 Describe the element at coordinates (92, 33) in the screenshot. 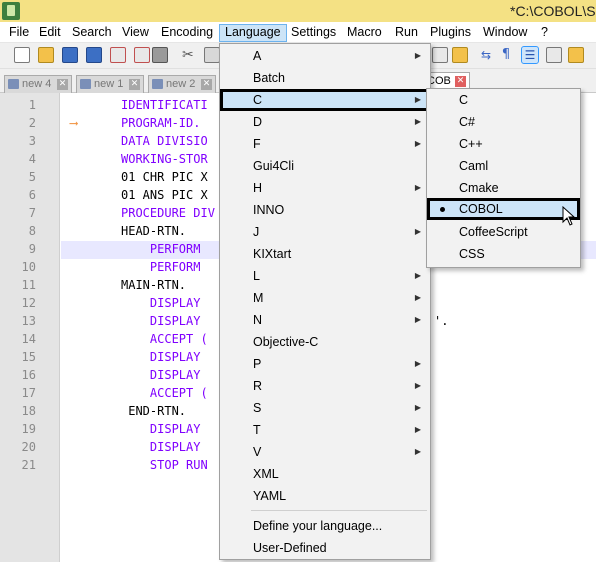

I see `menu-search: Search` at that location.